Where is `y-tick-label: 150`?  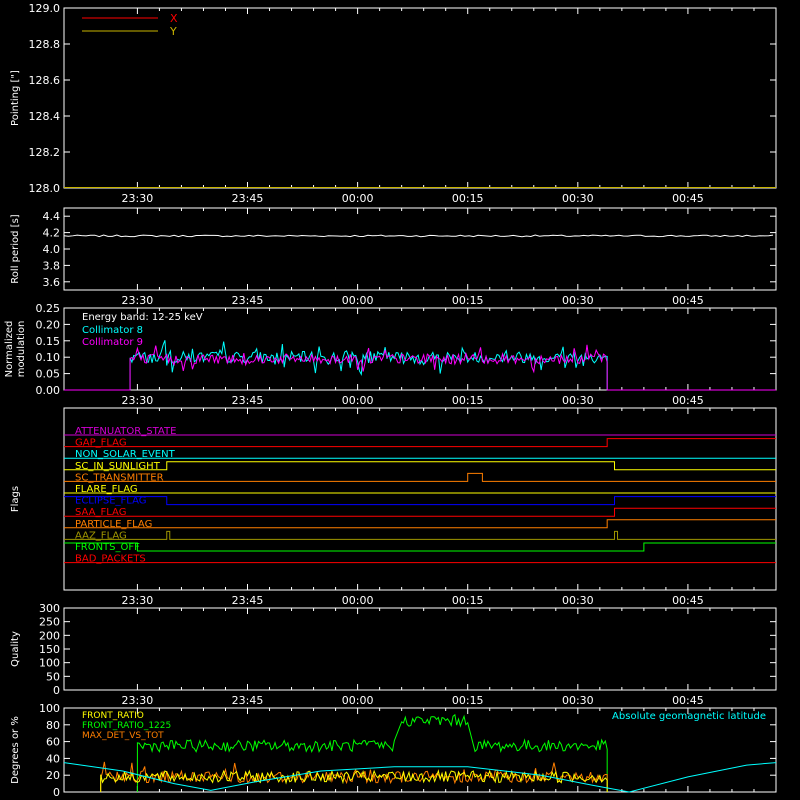
y-tick-label: 150 is located at coordinates (49, 649).